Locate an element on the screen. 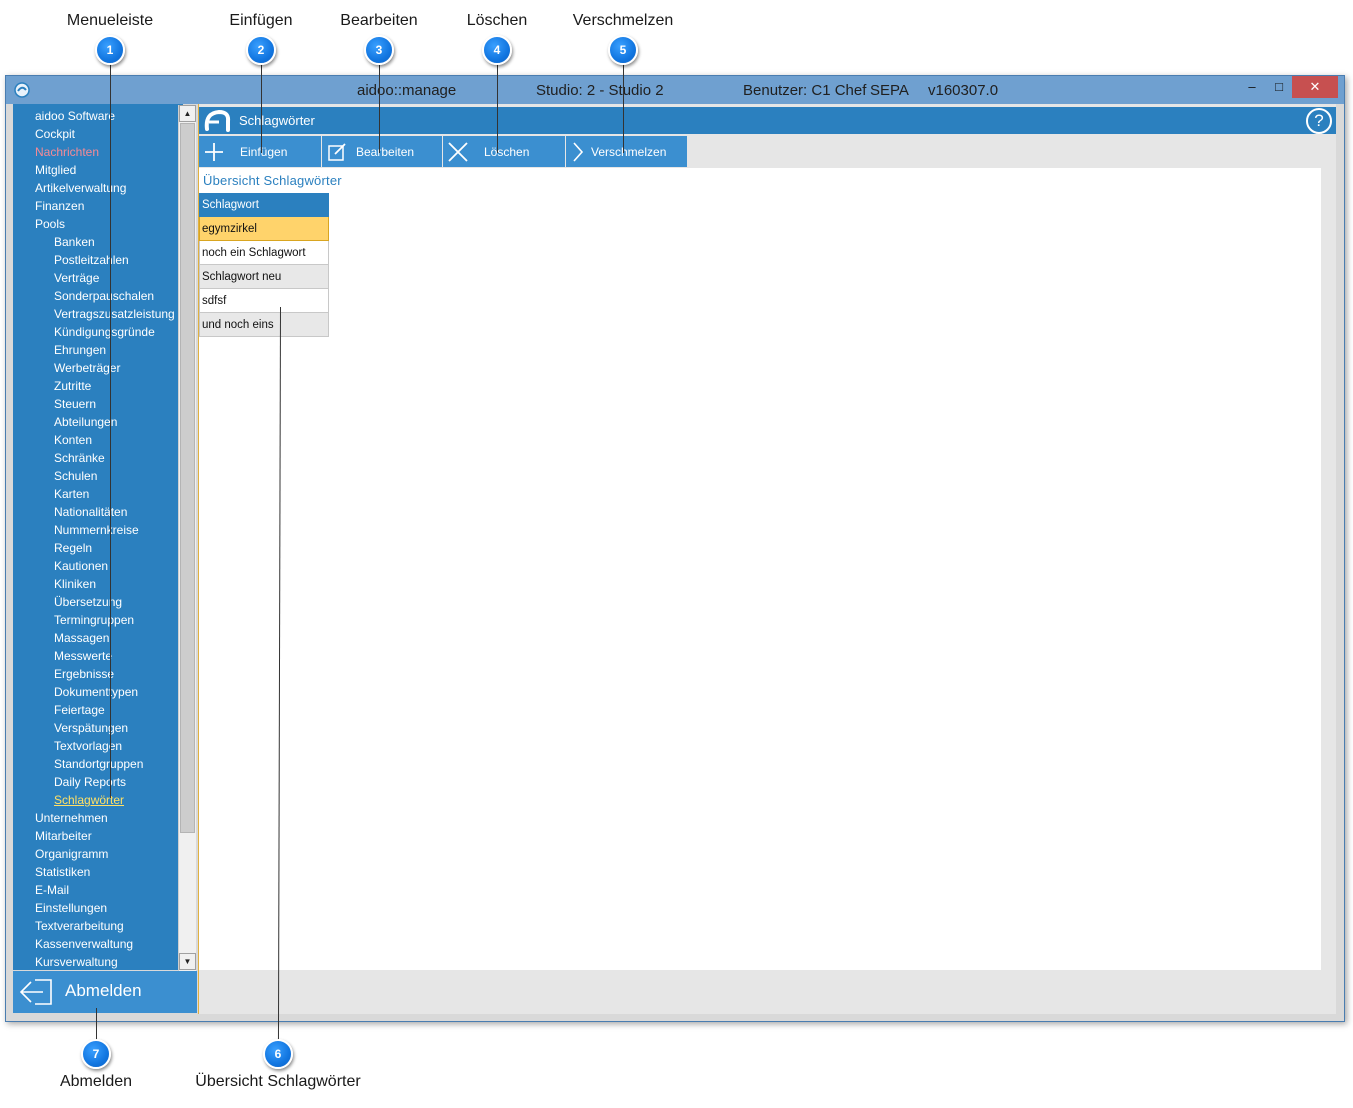  merge-label: Verschmelzen is located at coordinates (629, 152).